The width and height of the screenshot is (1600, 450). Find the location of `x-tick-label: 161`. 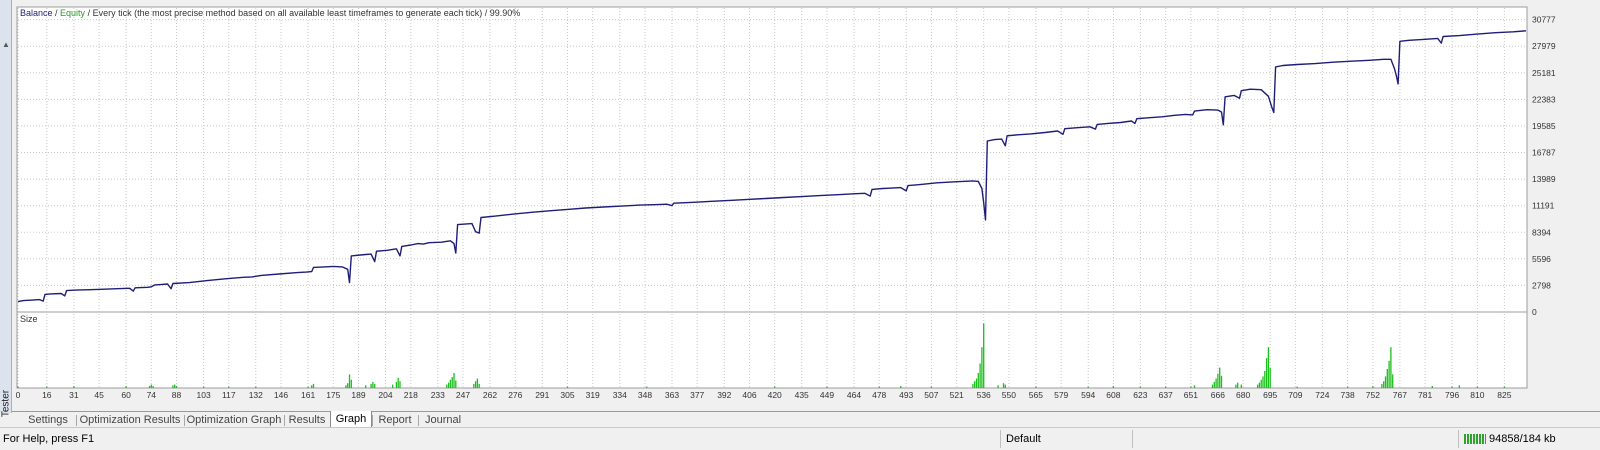

x-tick-label: 161 is located at coordinates (308, 395).